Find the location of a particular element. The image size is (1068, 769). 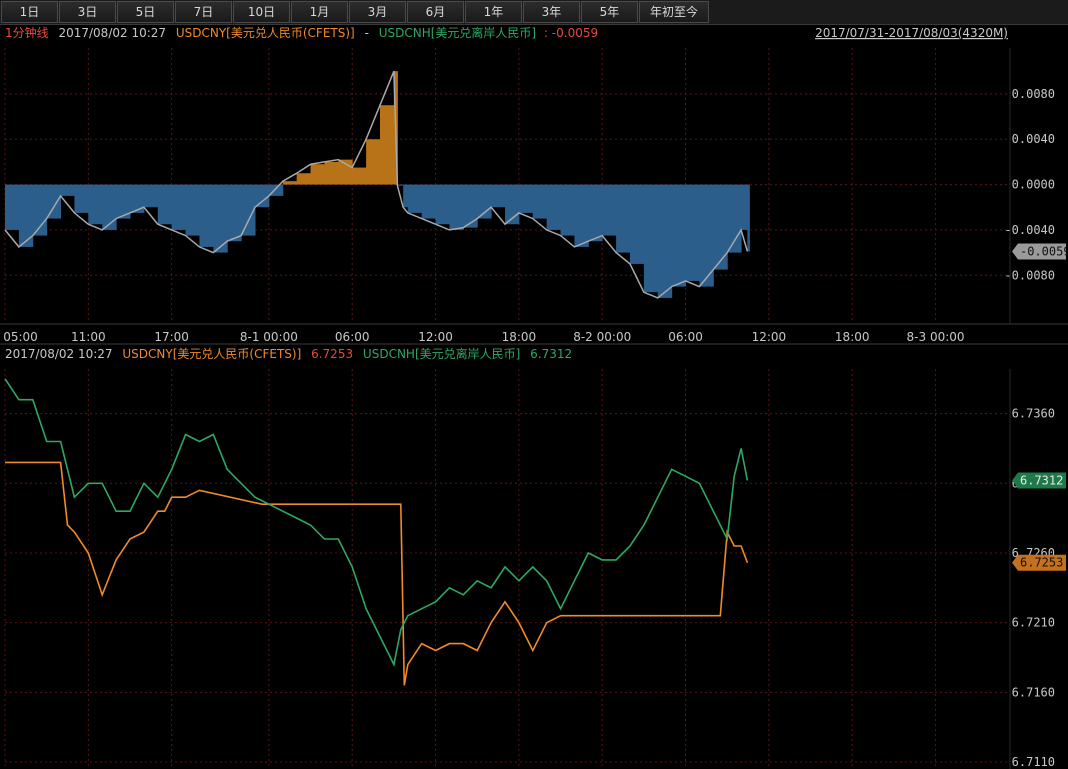

tab-3-year: 3年 is located at coordinates (551, 12).